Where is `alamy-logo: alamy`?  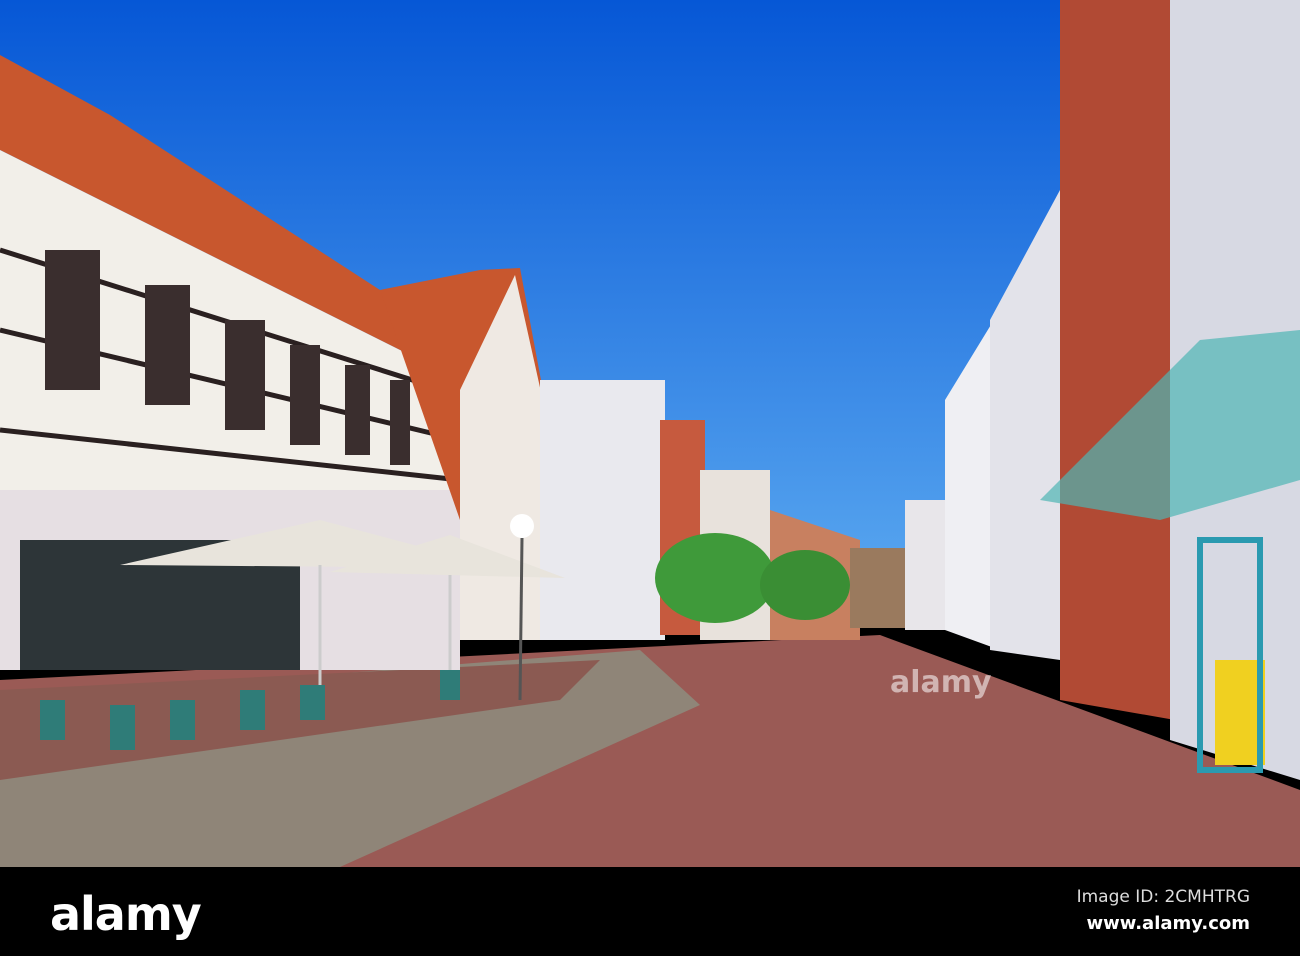
alamy-logo: alamy is located at coordinates (126, 914).